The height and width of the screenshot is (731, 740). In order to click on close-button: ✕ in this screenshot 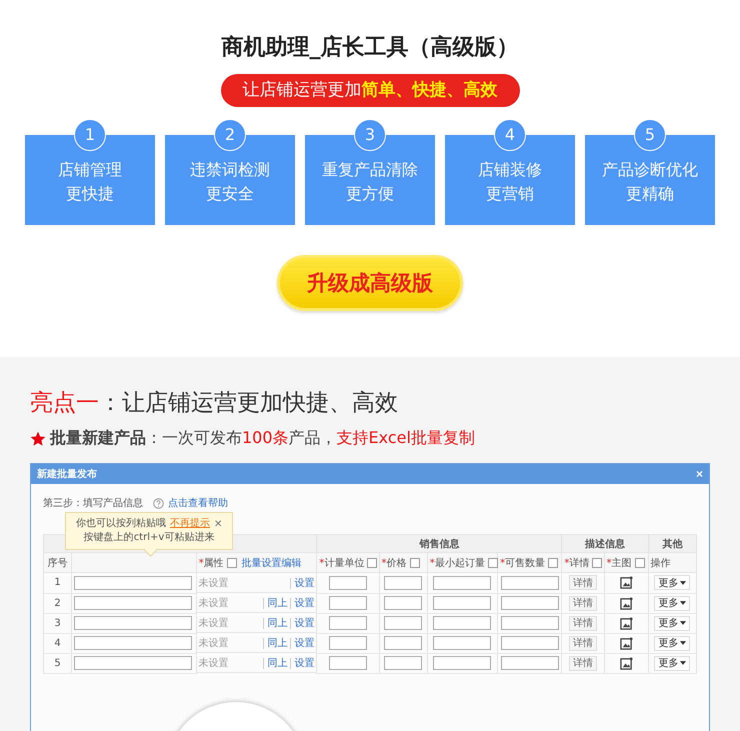, I will do `click(218, 524)`.